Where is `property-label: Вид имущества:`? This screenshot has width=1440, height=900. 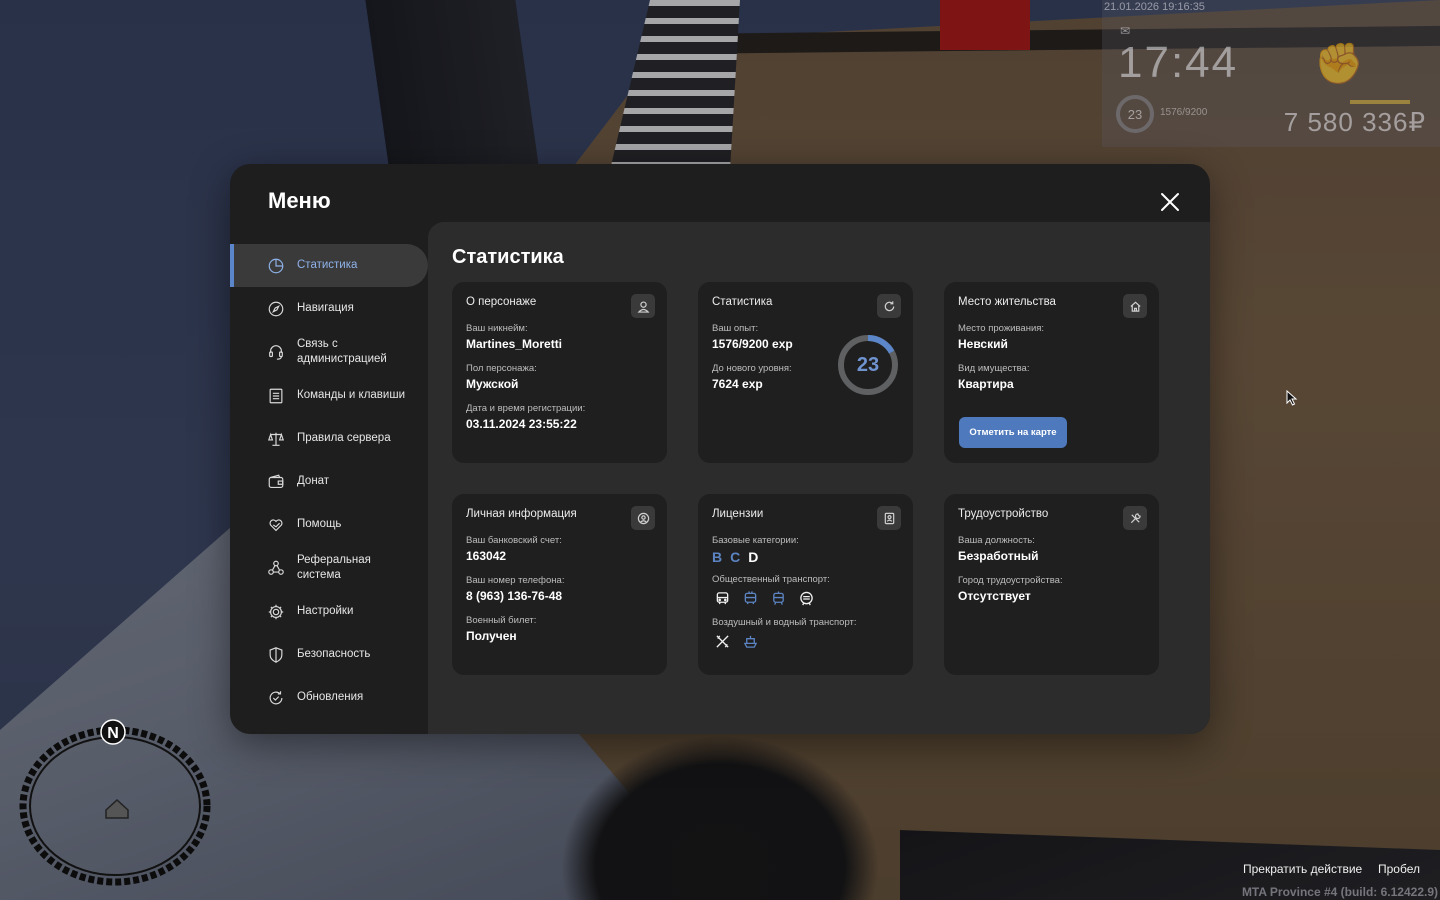
property-label: Вид имущества: is located at coordinates (994, 368).